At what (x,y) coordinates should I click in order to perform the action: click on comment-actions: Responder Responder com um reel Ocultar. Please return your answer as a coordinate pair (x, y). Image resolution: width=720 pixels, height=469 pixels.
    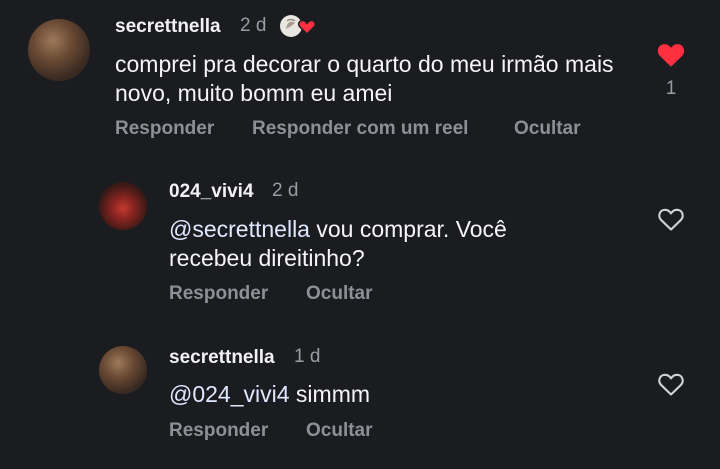
    Looking at the image, I should click on (355, 130).